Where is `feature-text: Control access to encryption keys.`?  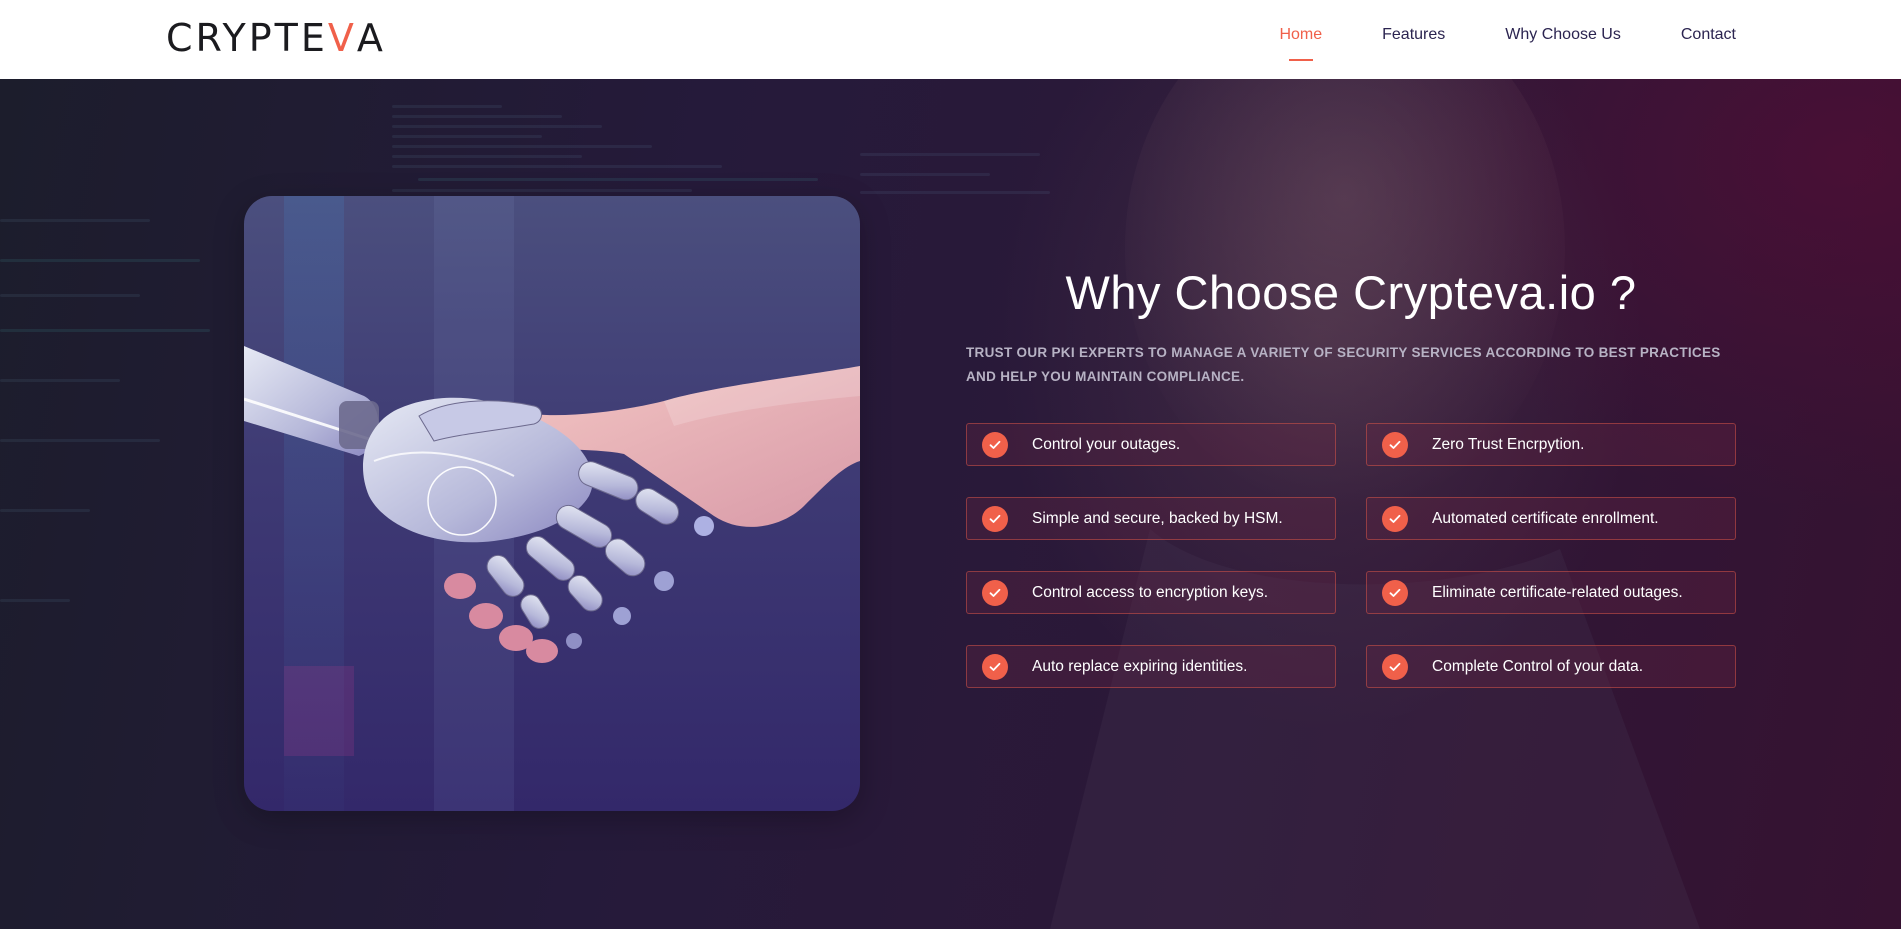
feature-text: Control access to encryption keys. is located at coordinates (1150, 592).